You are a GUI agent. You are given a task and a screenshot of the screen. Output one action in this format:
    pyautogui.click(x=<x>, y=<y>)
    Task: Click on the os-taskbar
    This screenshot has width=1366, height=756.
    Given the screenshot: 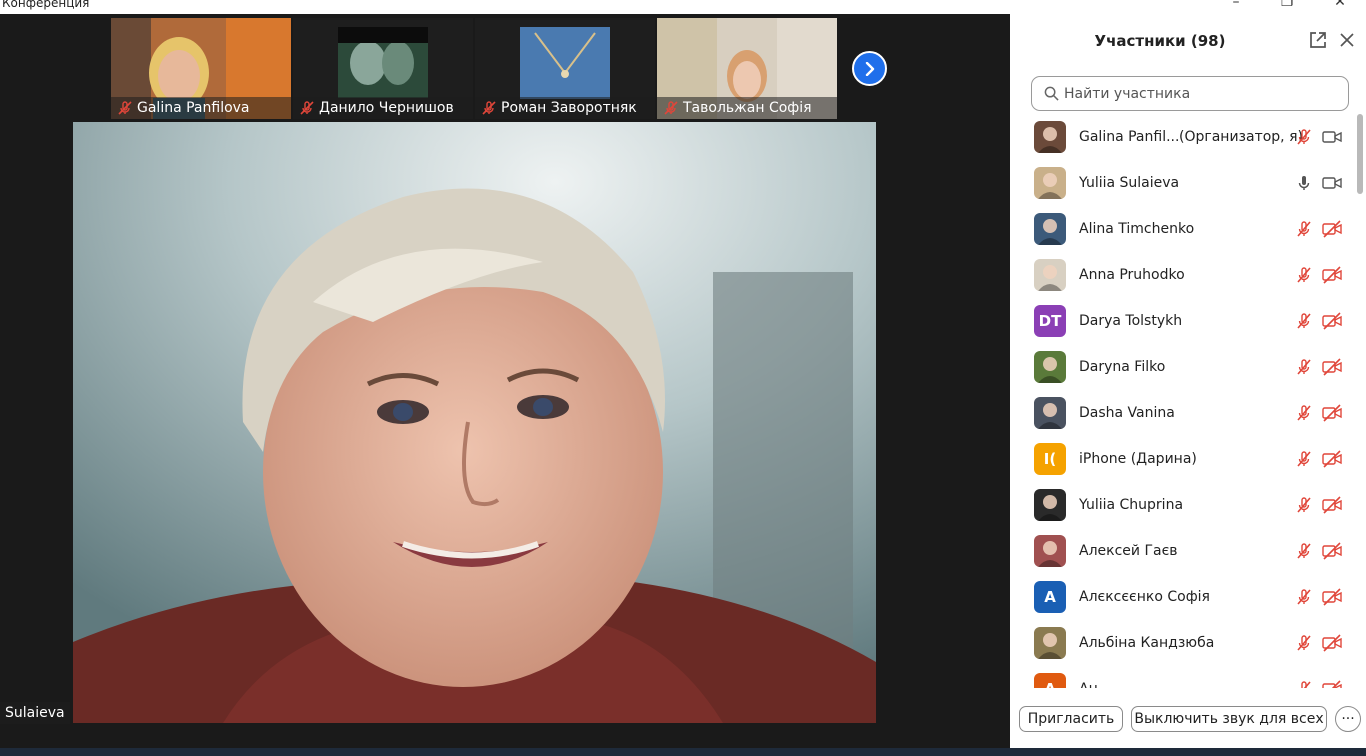 What is the action you would take?
    pyautogui.click(x=683, y=752)
    